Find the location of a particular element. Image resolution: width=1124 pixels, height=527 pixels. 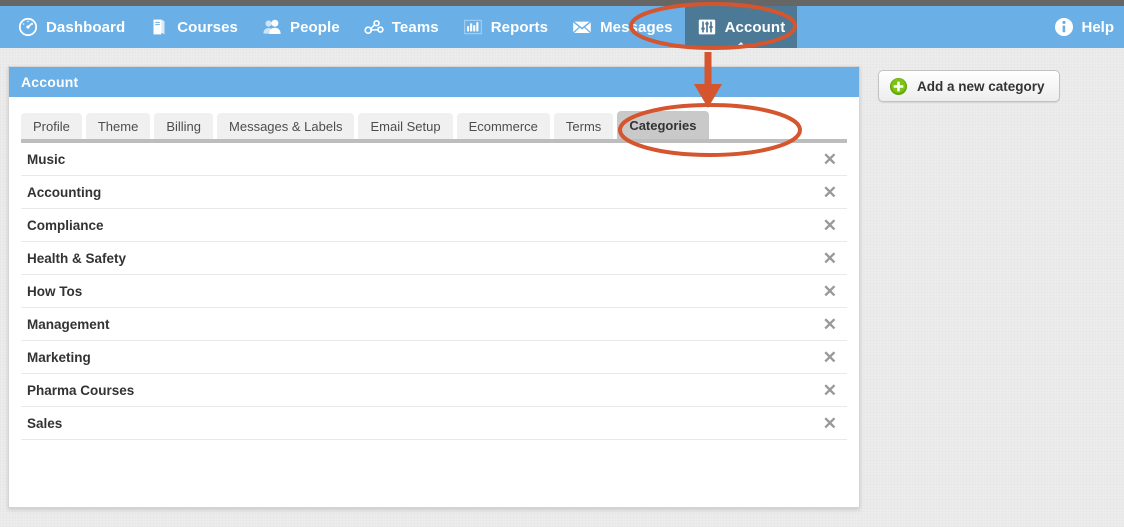

table-row: Accounting ✕ is located at coordinates (434, 192).